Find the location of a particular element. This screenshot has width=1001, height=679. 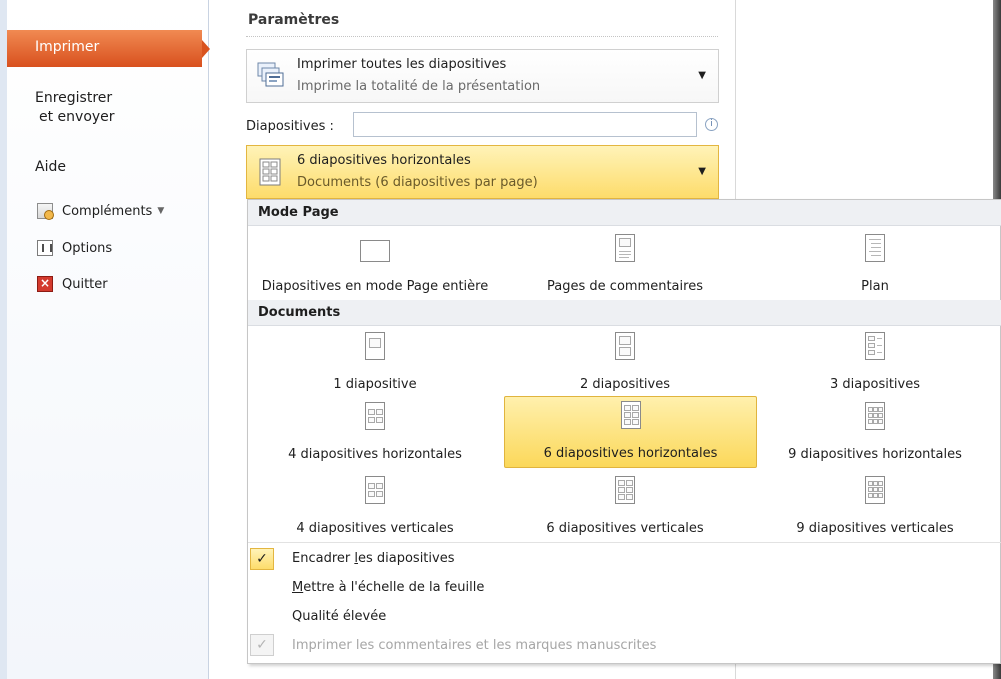

slides-input is located at coordinates (525, 124).